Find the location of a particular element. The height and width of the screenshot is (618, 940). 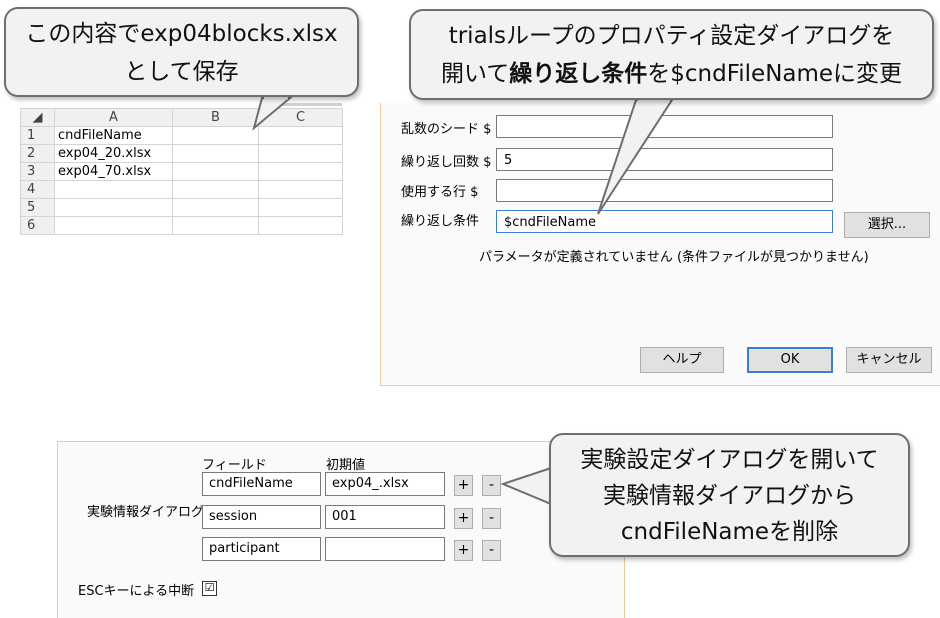

exp-instruction-callout: 実験設定ダイアログを開いて 実験情報ダイアログから cndFileNameを削除 is located at coordinates (729, 495).